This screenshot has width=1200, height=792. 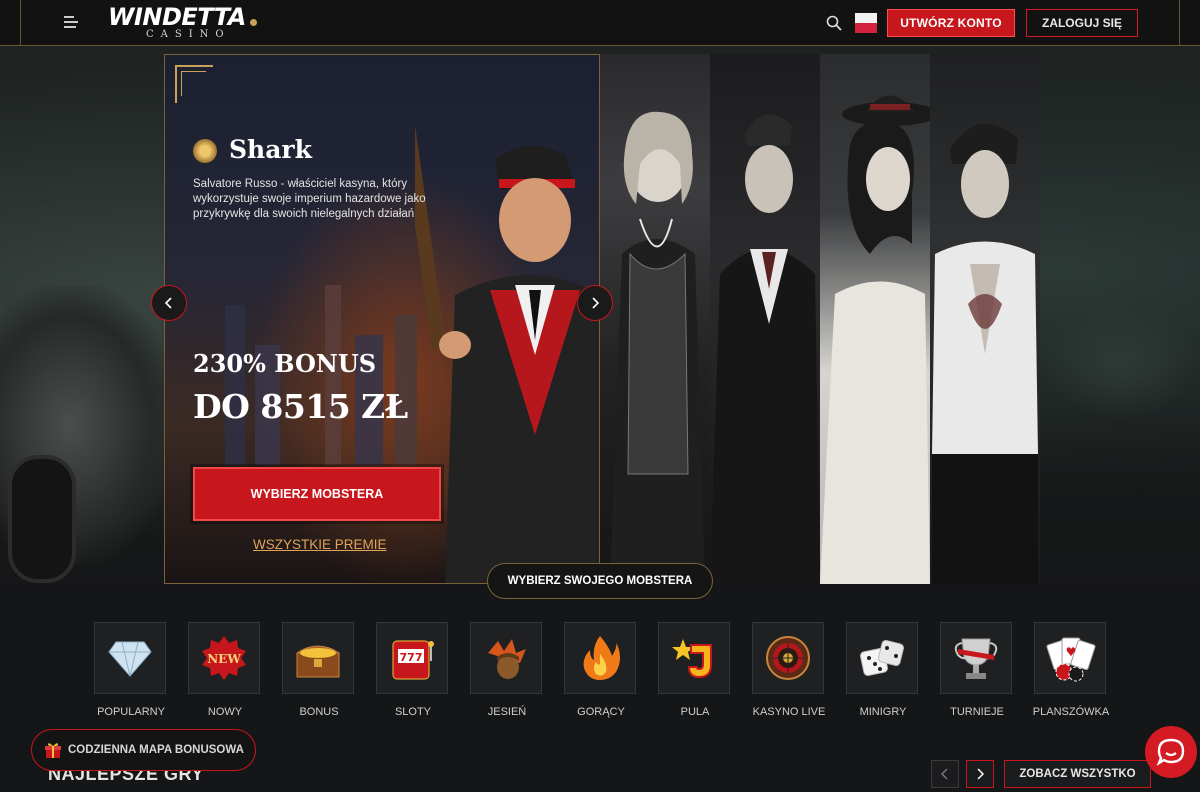 What do you see at coordinates (42, 519) in the screenshot?
I see `car-wheel-illustration` at bounding box center [42, 519].